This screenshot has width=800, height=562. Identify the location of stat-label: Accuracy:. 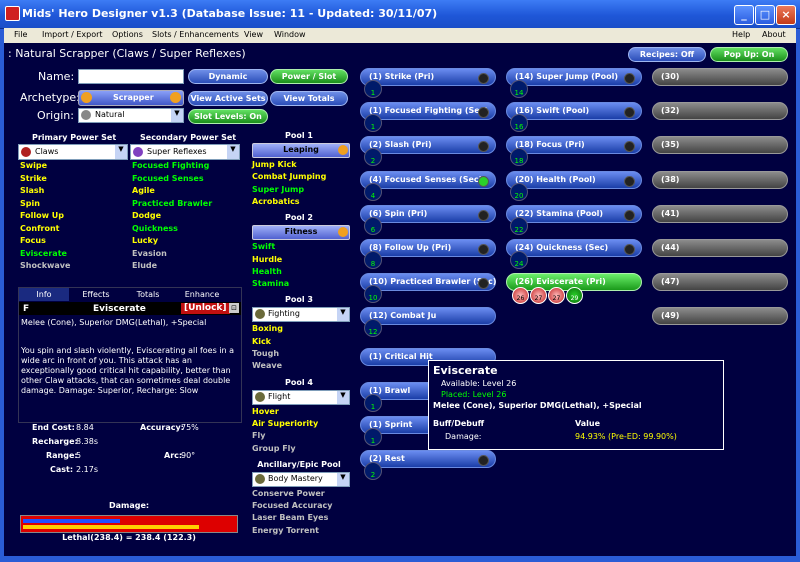
(162, 427).